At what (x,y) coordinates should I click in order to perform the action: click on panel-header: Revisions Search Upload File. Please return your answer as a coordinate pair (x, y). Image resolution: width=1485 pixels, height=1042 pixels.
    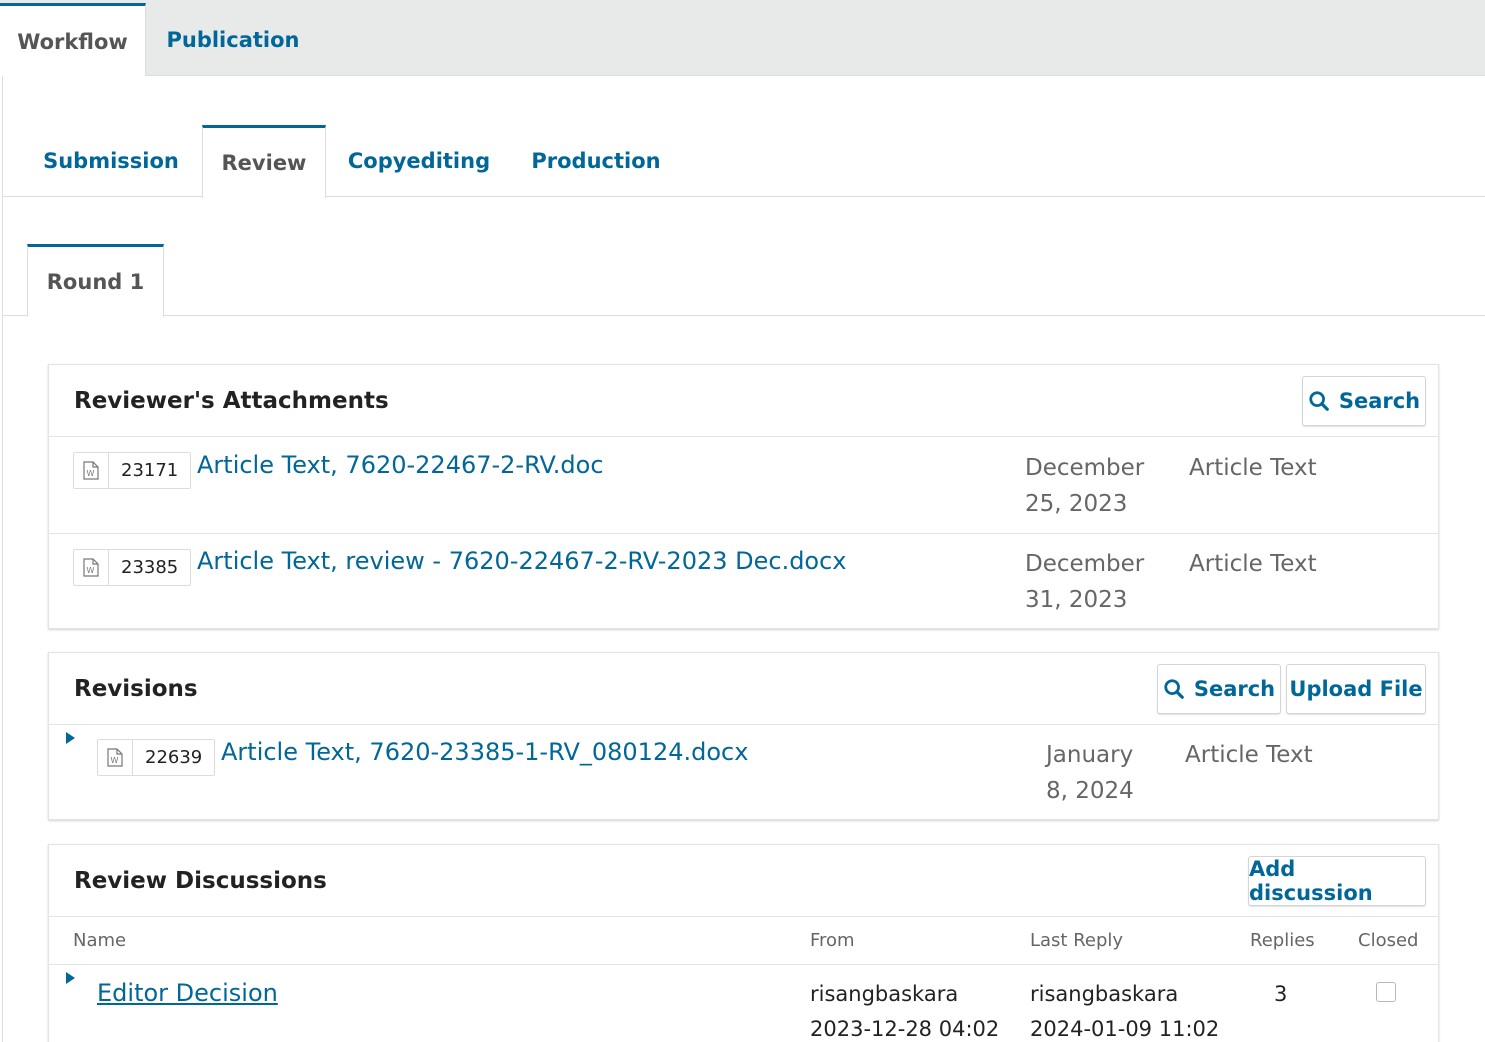
    Looking at the image, I should click on (743, 689).